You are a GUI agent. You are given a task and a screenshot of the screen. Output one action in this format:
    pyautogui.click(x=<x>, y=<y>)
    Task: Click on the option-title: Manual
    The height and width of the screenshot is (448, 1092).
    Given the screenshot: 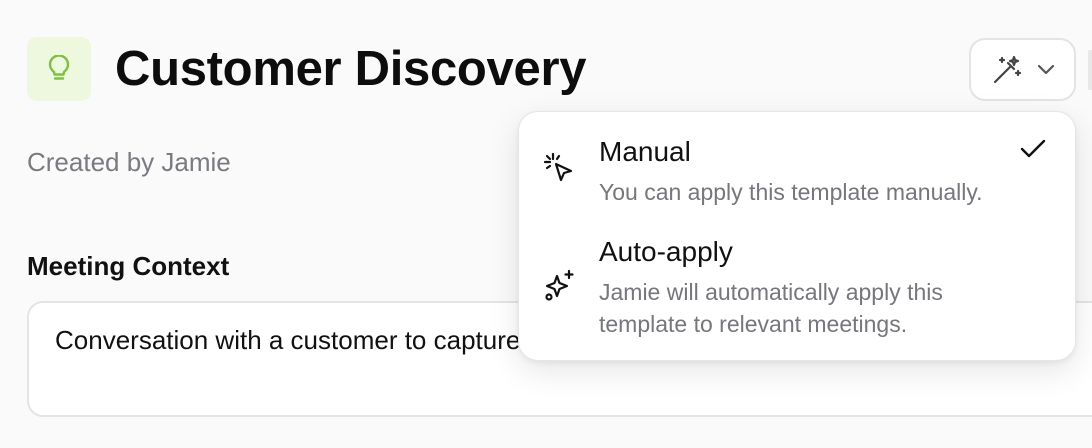 What is the action you would take?
    pyautogui.click(x=645, y=151)
    